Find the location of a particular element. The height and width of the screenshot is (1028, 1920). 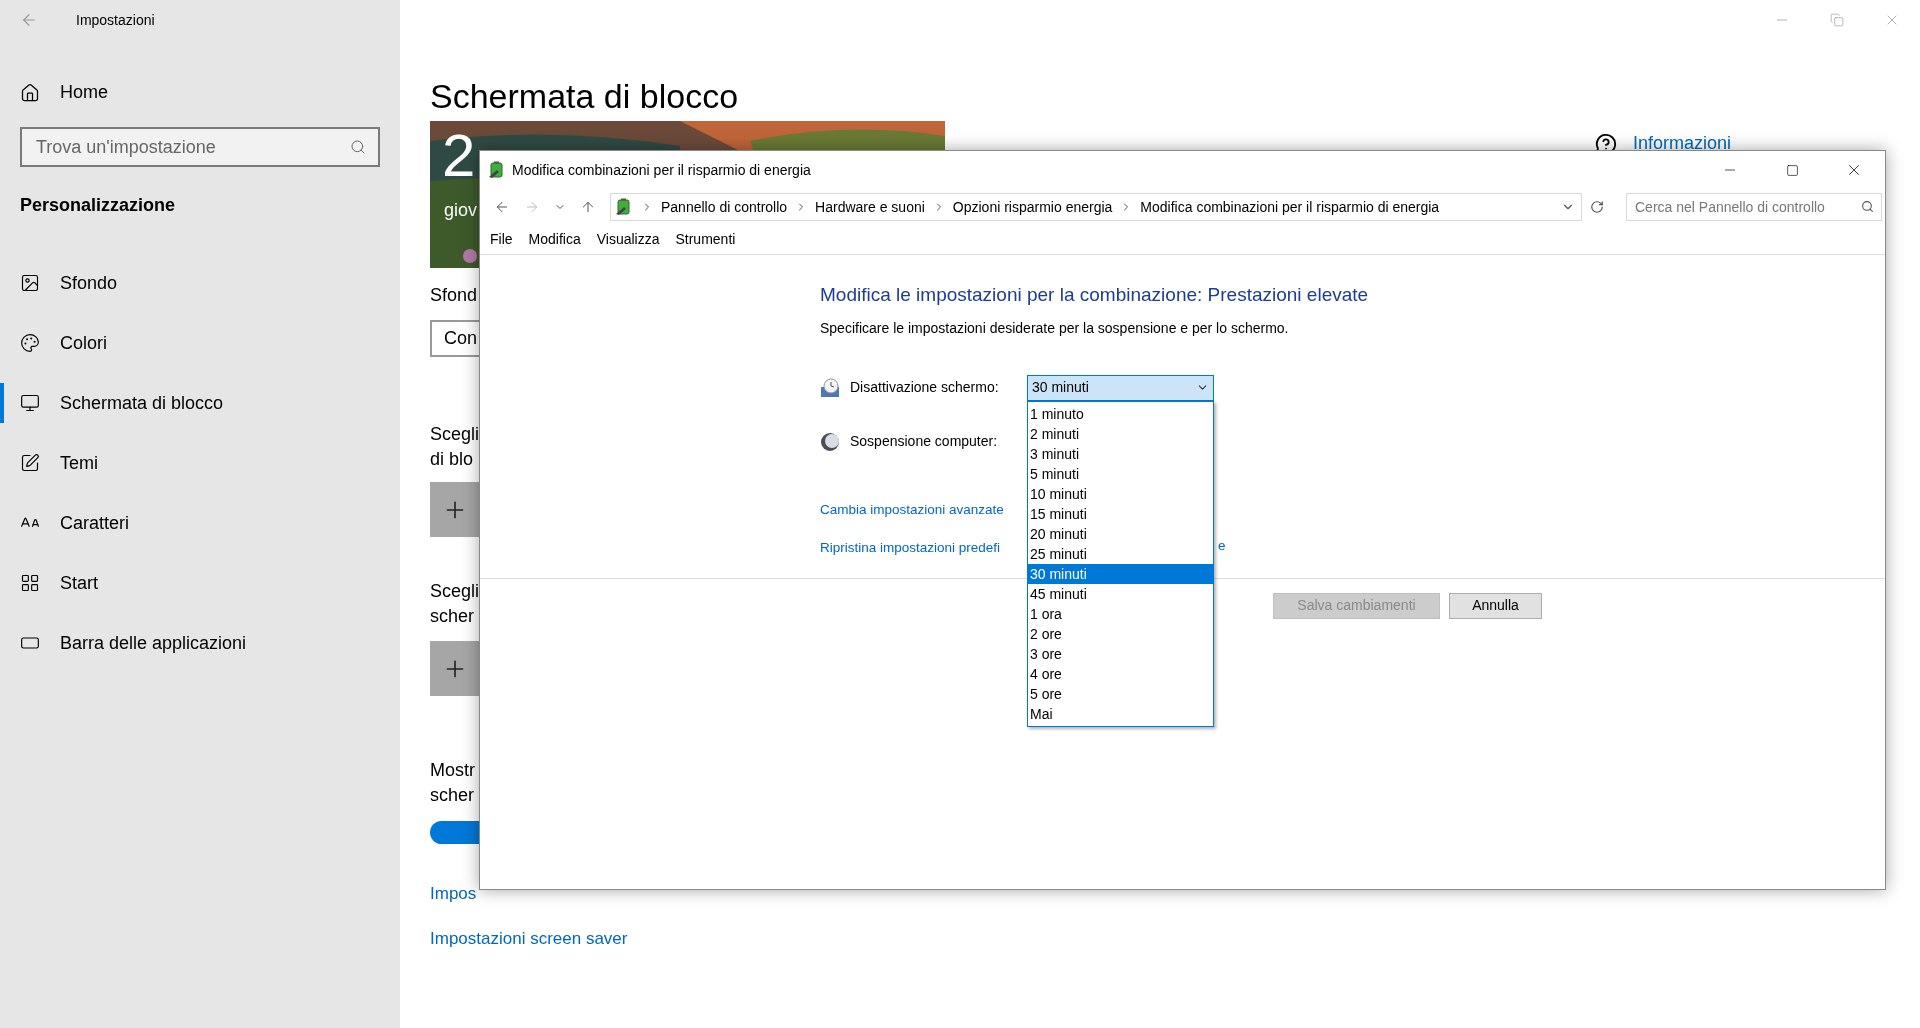

dropdown-option: 30 minuti is located at coordinates (1120, 574).